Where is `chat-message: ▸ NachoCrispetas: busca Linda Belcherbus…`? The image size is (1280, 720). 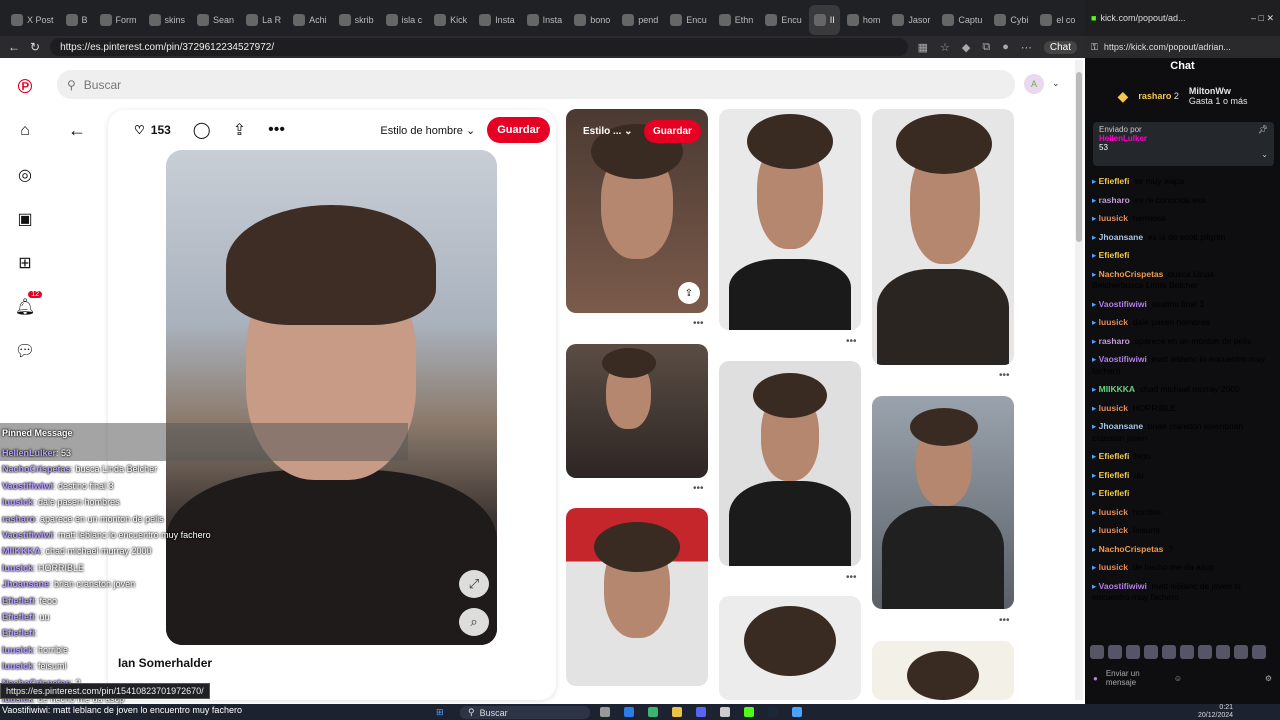 chat-message: ▸ NachoCrispetas: busca Linda Belcherbus… is located at coordinates (1179, 280).